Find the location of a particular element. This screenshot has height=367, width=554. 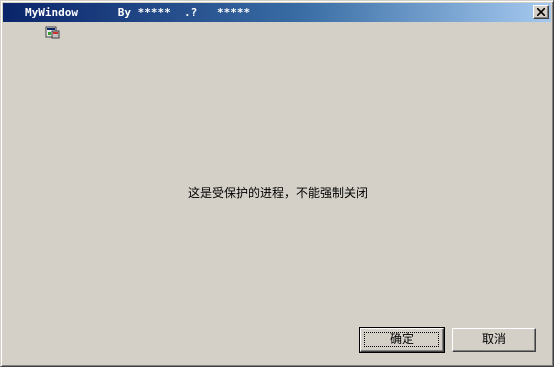

close-x-icon is located at coordinates (541, 12).